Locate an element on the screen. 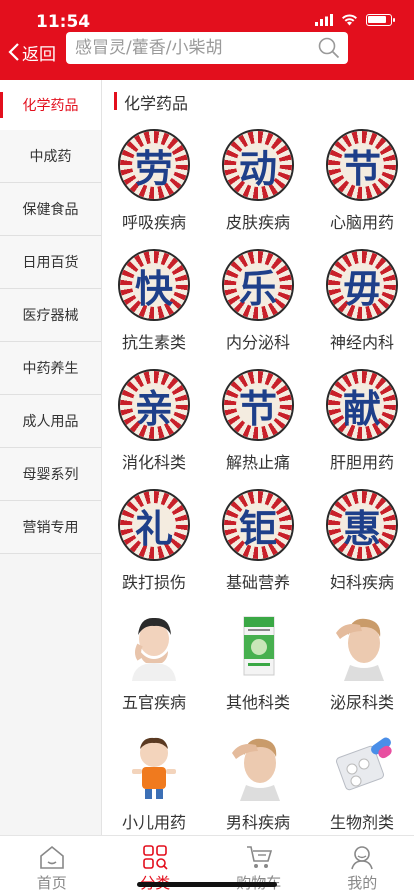  medicine-spray-box is located at coordinates (259, 646).